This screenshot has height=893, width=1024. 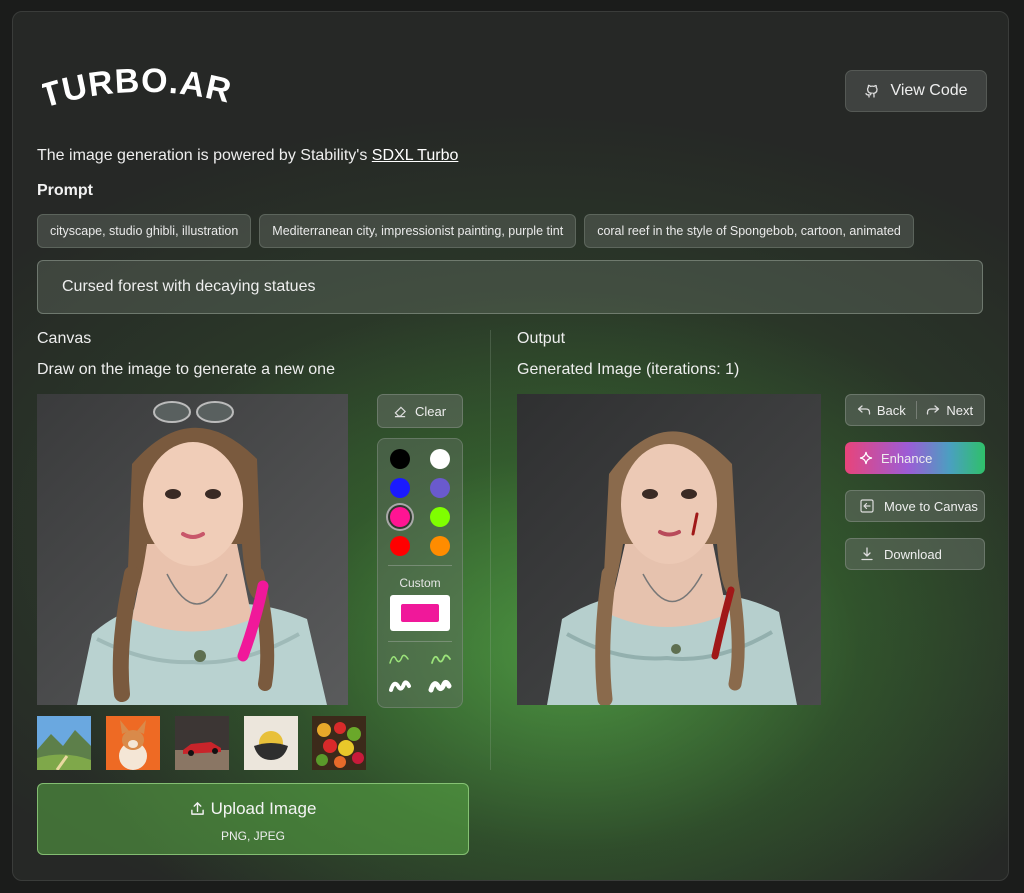 What do you see at coordinates (415, 155) in the screenshot?
I see `sdxl-turbo-link: SDXL Turbo` at bounding box center [415, 155].